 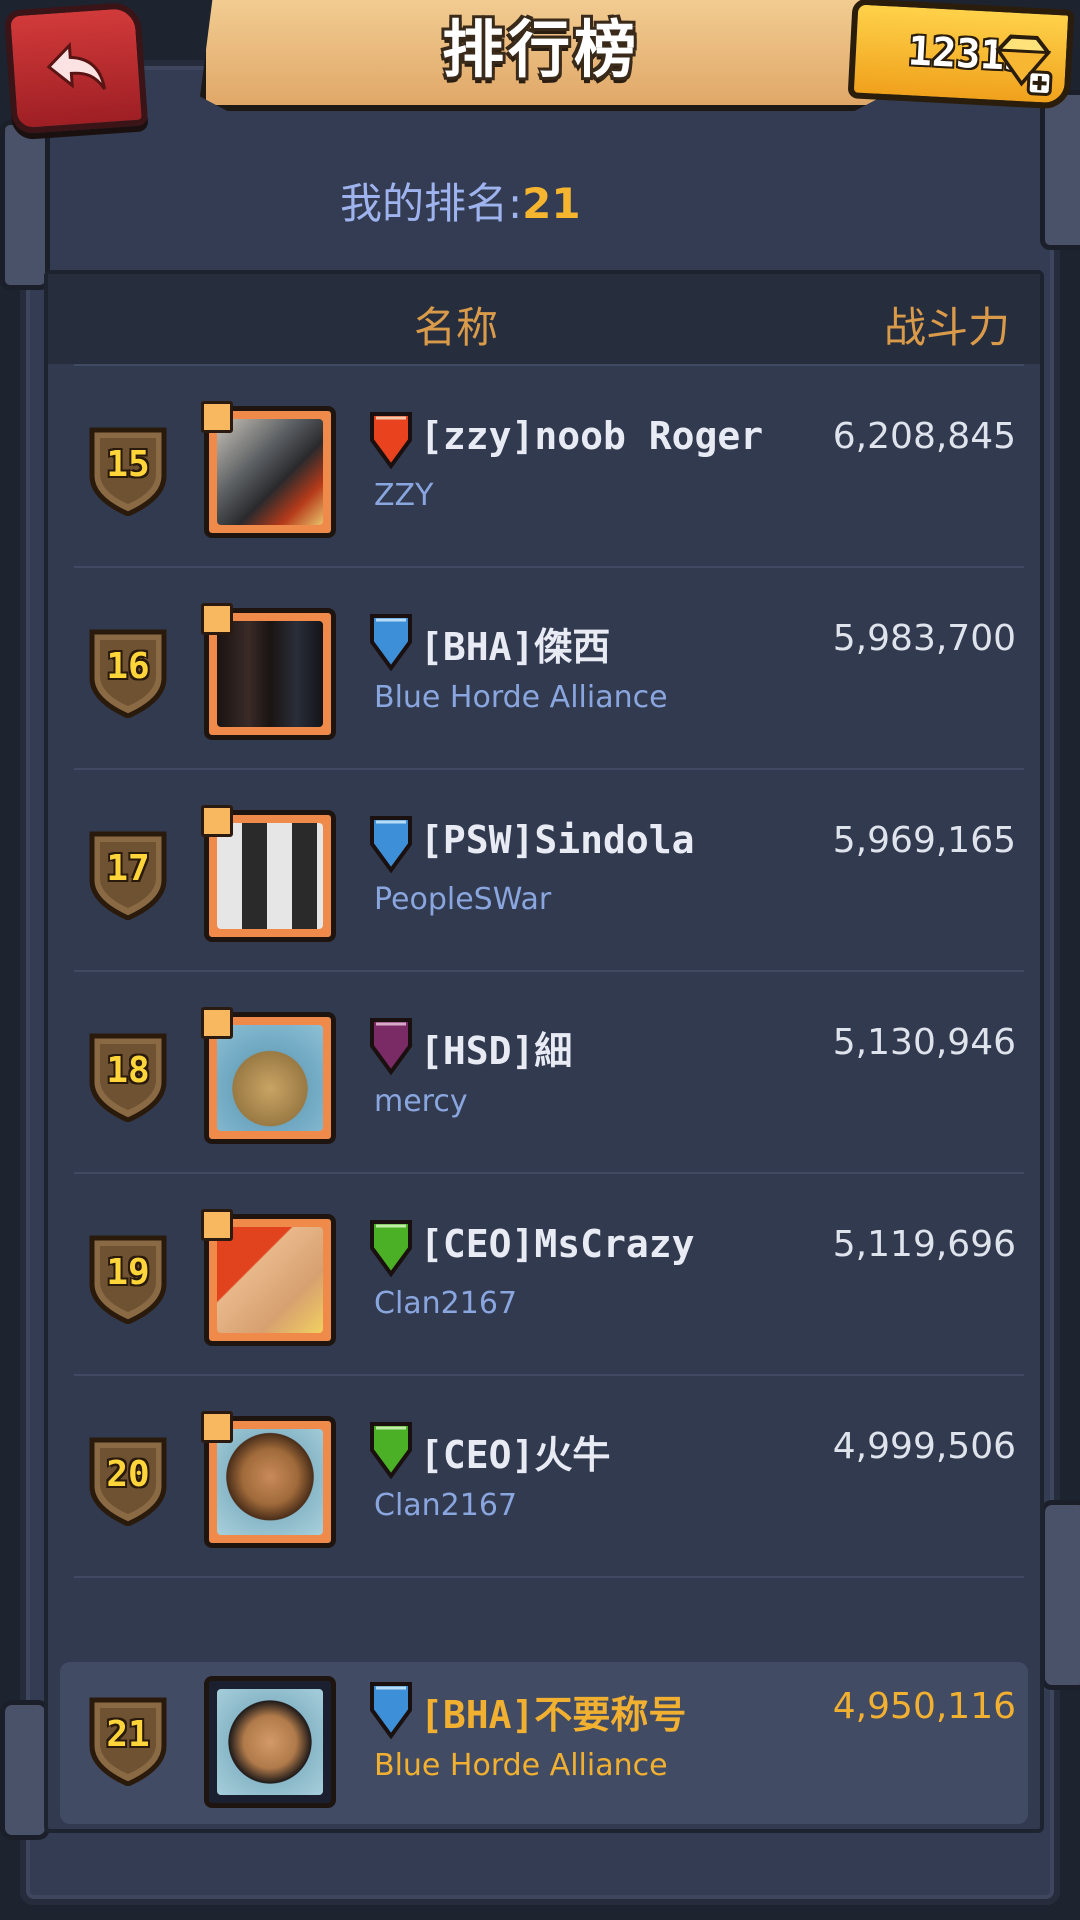 What do you see at coordinates (515, 1455) in the screenshot?
I see `player-name: [CEO]火牛` at bounding box center [515, 1455].